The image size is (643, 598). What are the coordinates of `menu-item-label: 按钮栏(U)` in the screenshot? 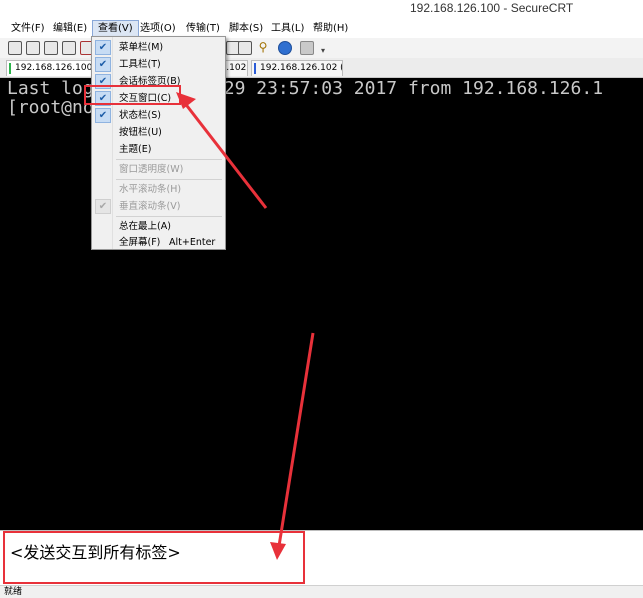 It's located at (140, 132).